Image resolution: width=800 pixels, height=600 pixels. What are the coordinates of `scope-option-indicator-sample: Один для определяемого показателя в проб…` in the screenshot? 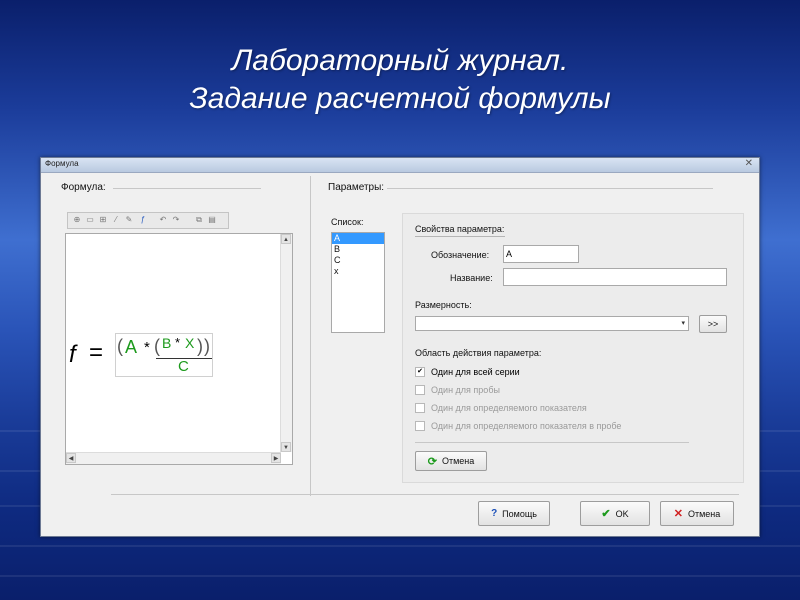 It's located at (518, 426).